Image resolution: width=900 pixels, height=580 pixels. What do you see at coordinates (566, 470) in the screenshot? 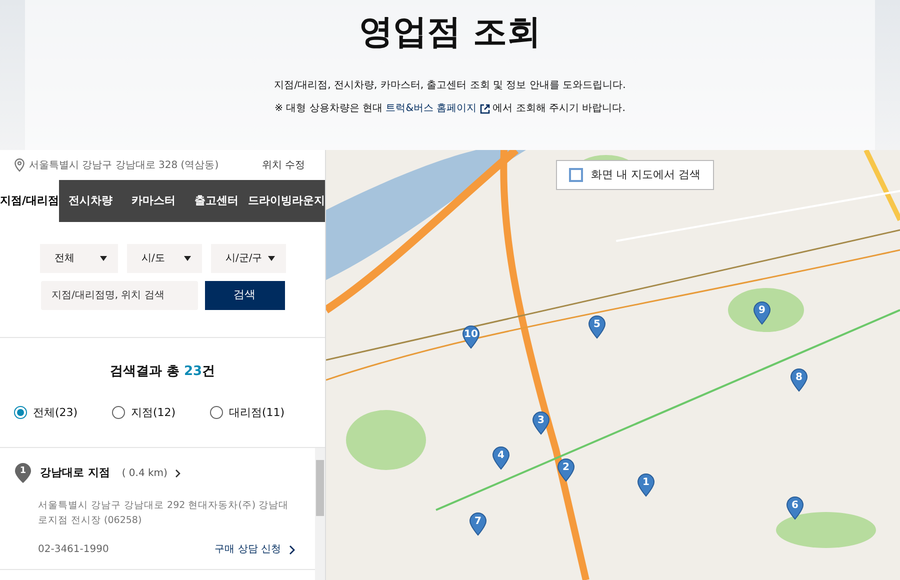
I see `map-marker: 2` at bounding box center [566, 470].